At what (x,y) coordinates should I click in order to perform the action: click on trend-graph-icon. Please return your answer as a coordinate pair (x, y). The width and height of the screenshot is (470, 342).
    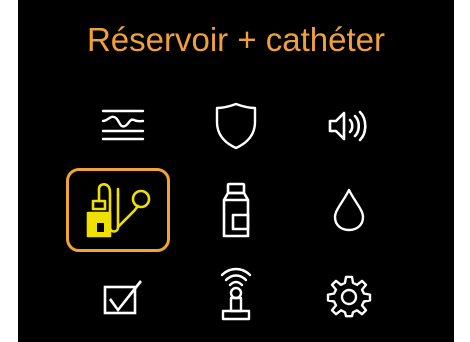
    Looking at the image, I should click on (123, 125).